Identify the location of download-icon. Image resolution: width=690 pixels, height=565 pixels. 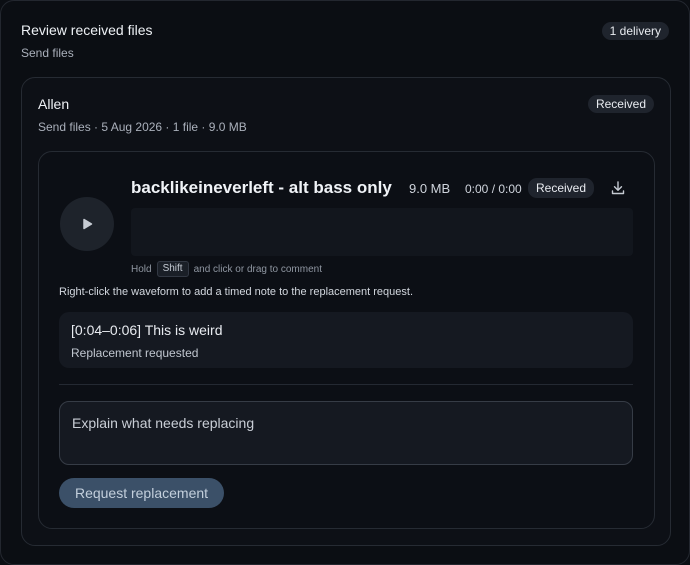
(618, 188).